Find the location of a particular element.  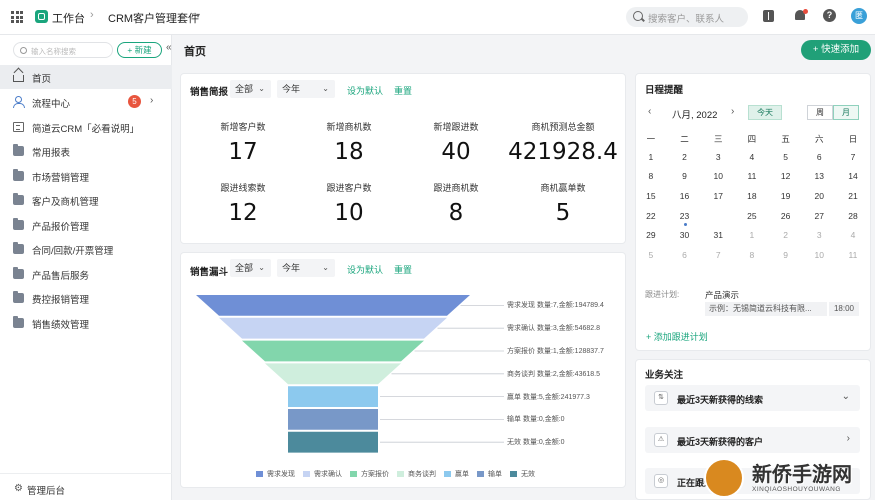

focus-item-new-leads: ⇅ 最近3天新获得的线索 ⌄ is located at coordinates (752, 398).